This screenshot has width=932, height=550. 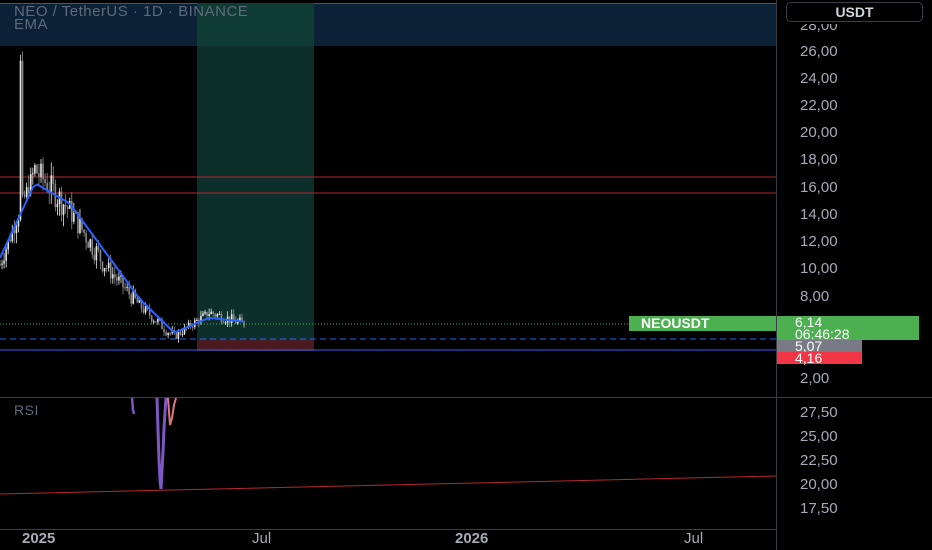 I want to click on price-tick: 18,00, so click(x=819, y=159).